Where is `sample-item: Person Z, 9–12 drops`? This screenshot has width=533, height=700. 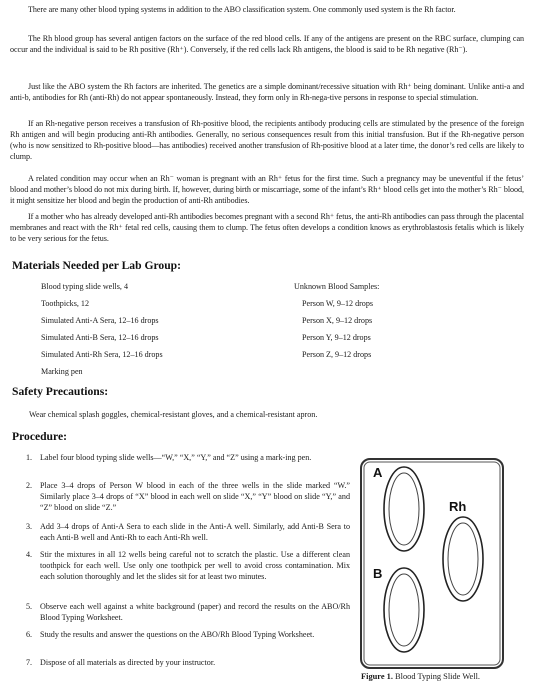 sample-item: Person Z, 9–12 drops is located at coordinates (337, 354).